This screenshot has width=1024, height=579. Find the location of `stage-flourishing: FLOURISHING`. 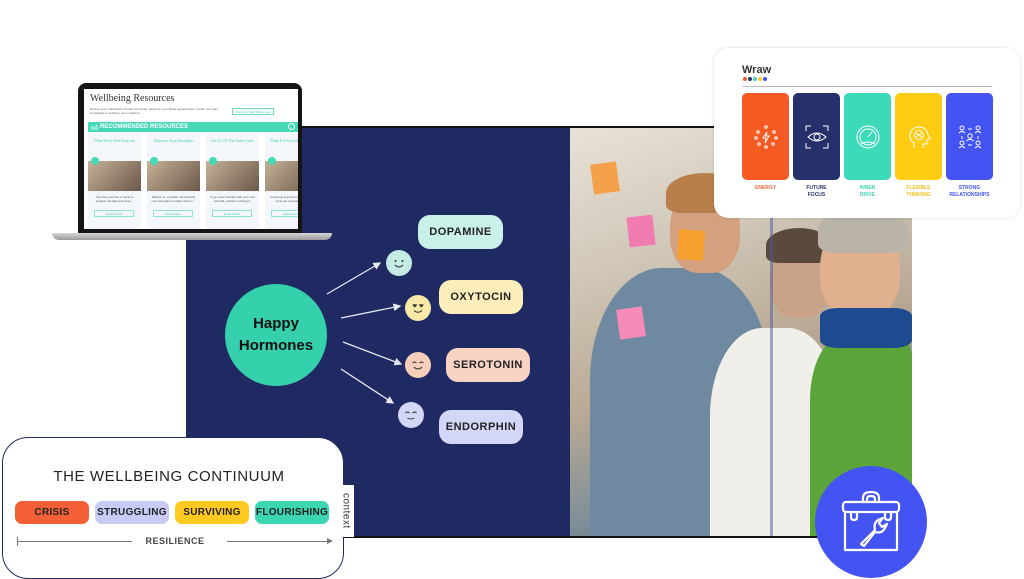

stage-flourishing: FLOURISHING is located at coordinates (292, 512).